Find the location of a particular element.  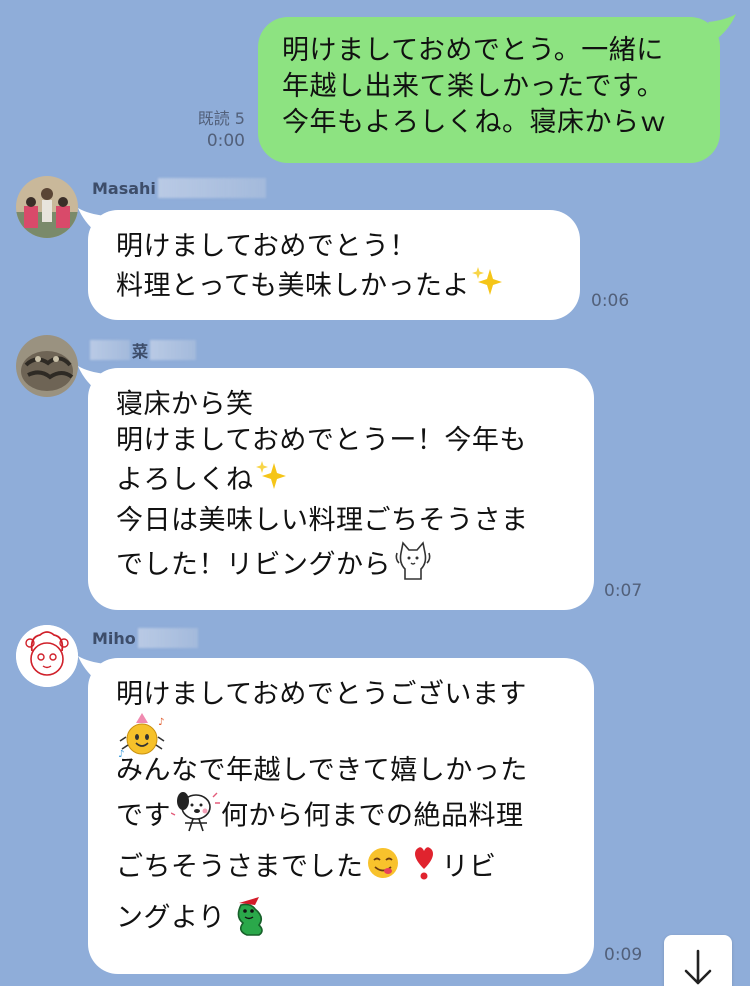

message-time: 0:00 is located at coordinates (225, 141).